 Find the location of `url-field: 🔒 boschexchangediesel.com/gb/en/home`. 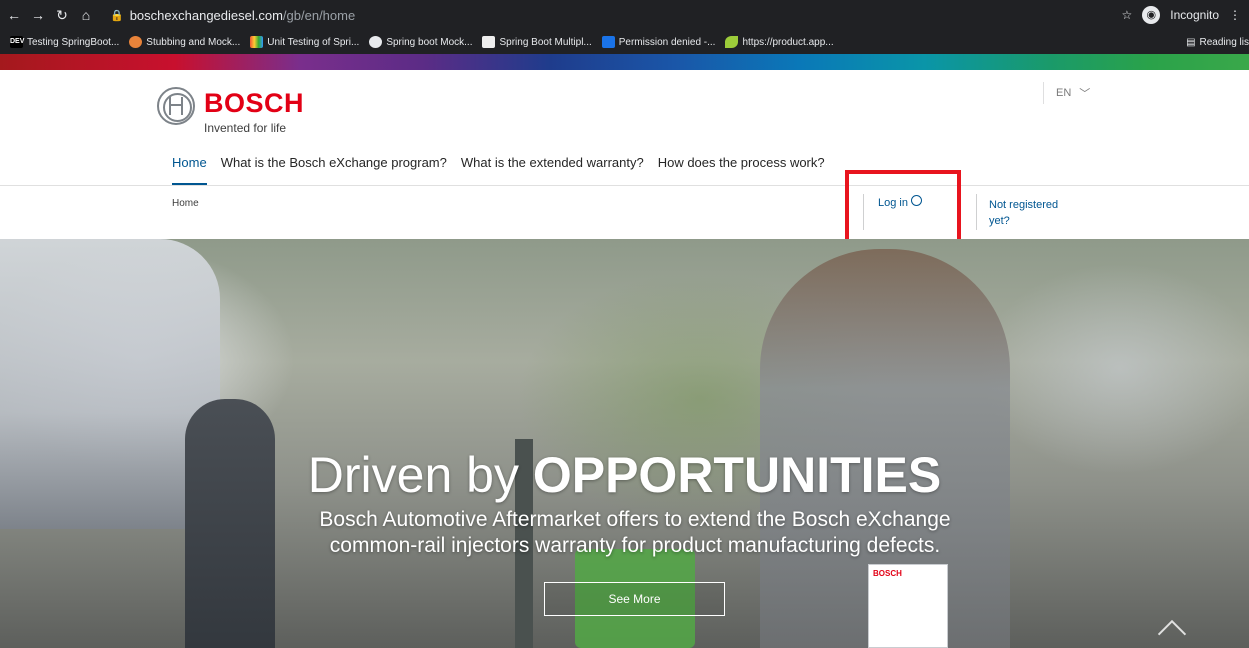

url-field: 🔒 boschexchangediesel.com/gb/en/home is located at coordinates (232, 15).